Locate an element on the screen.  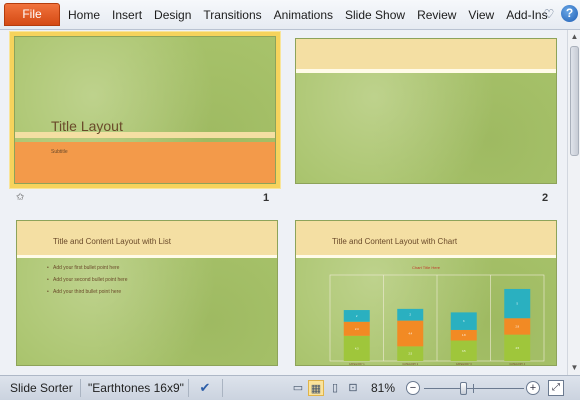
normal-view-icon: ▭ is located at coordinates (298, 388).